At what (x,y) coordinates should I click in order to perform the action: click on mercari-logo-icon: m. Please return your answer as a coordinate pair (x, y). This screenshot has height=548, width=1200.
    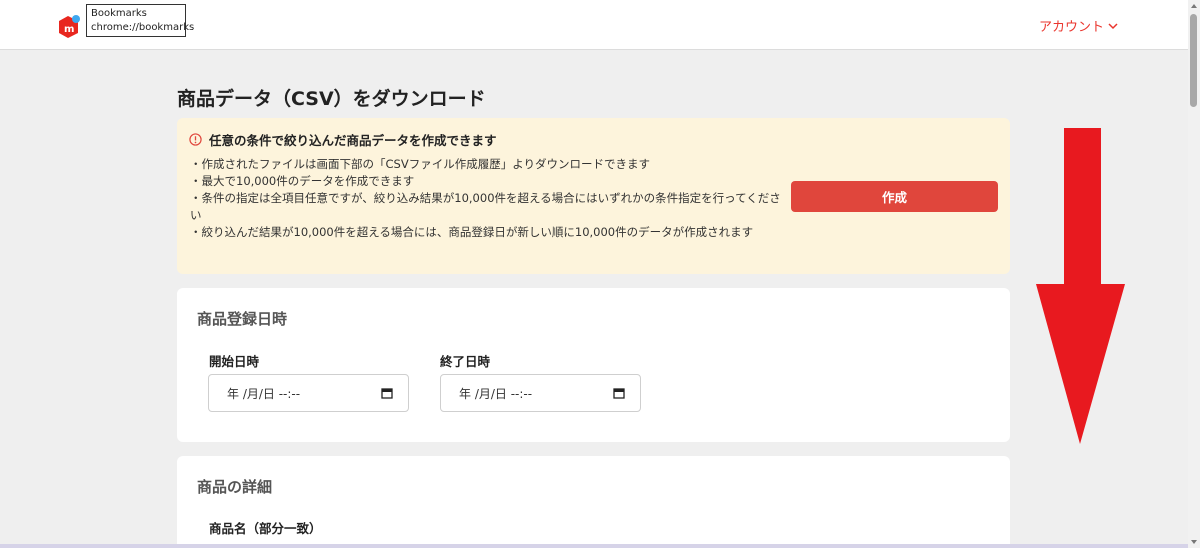
    Looking at the image, I should click on (69, 26).